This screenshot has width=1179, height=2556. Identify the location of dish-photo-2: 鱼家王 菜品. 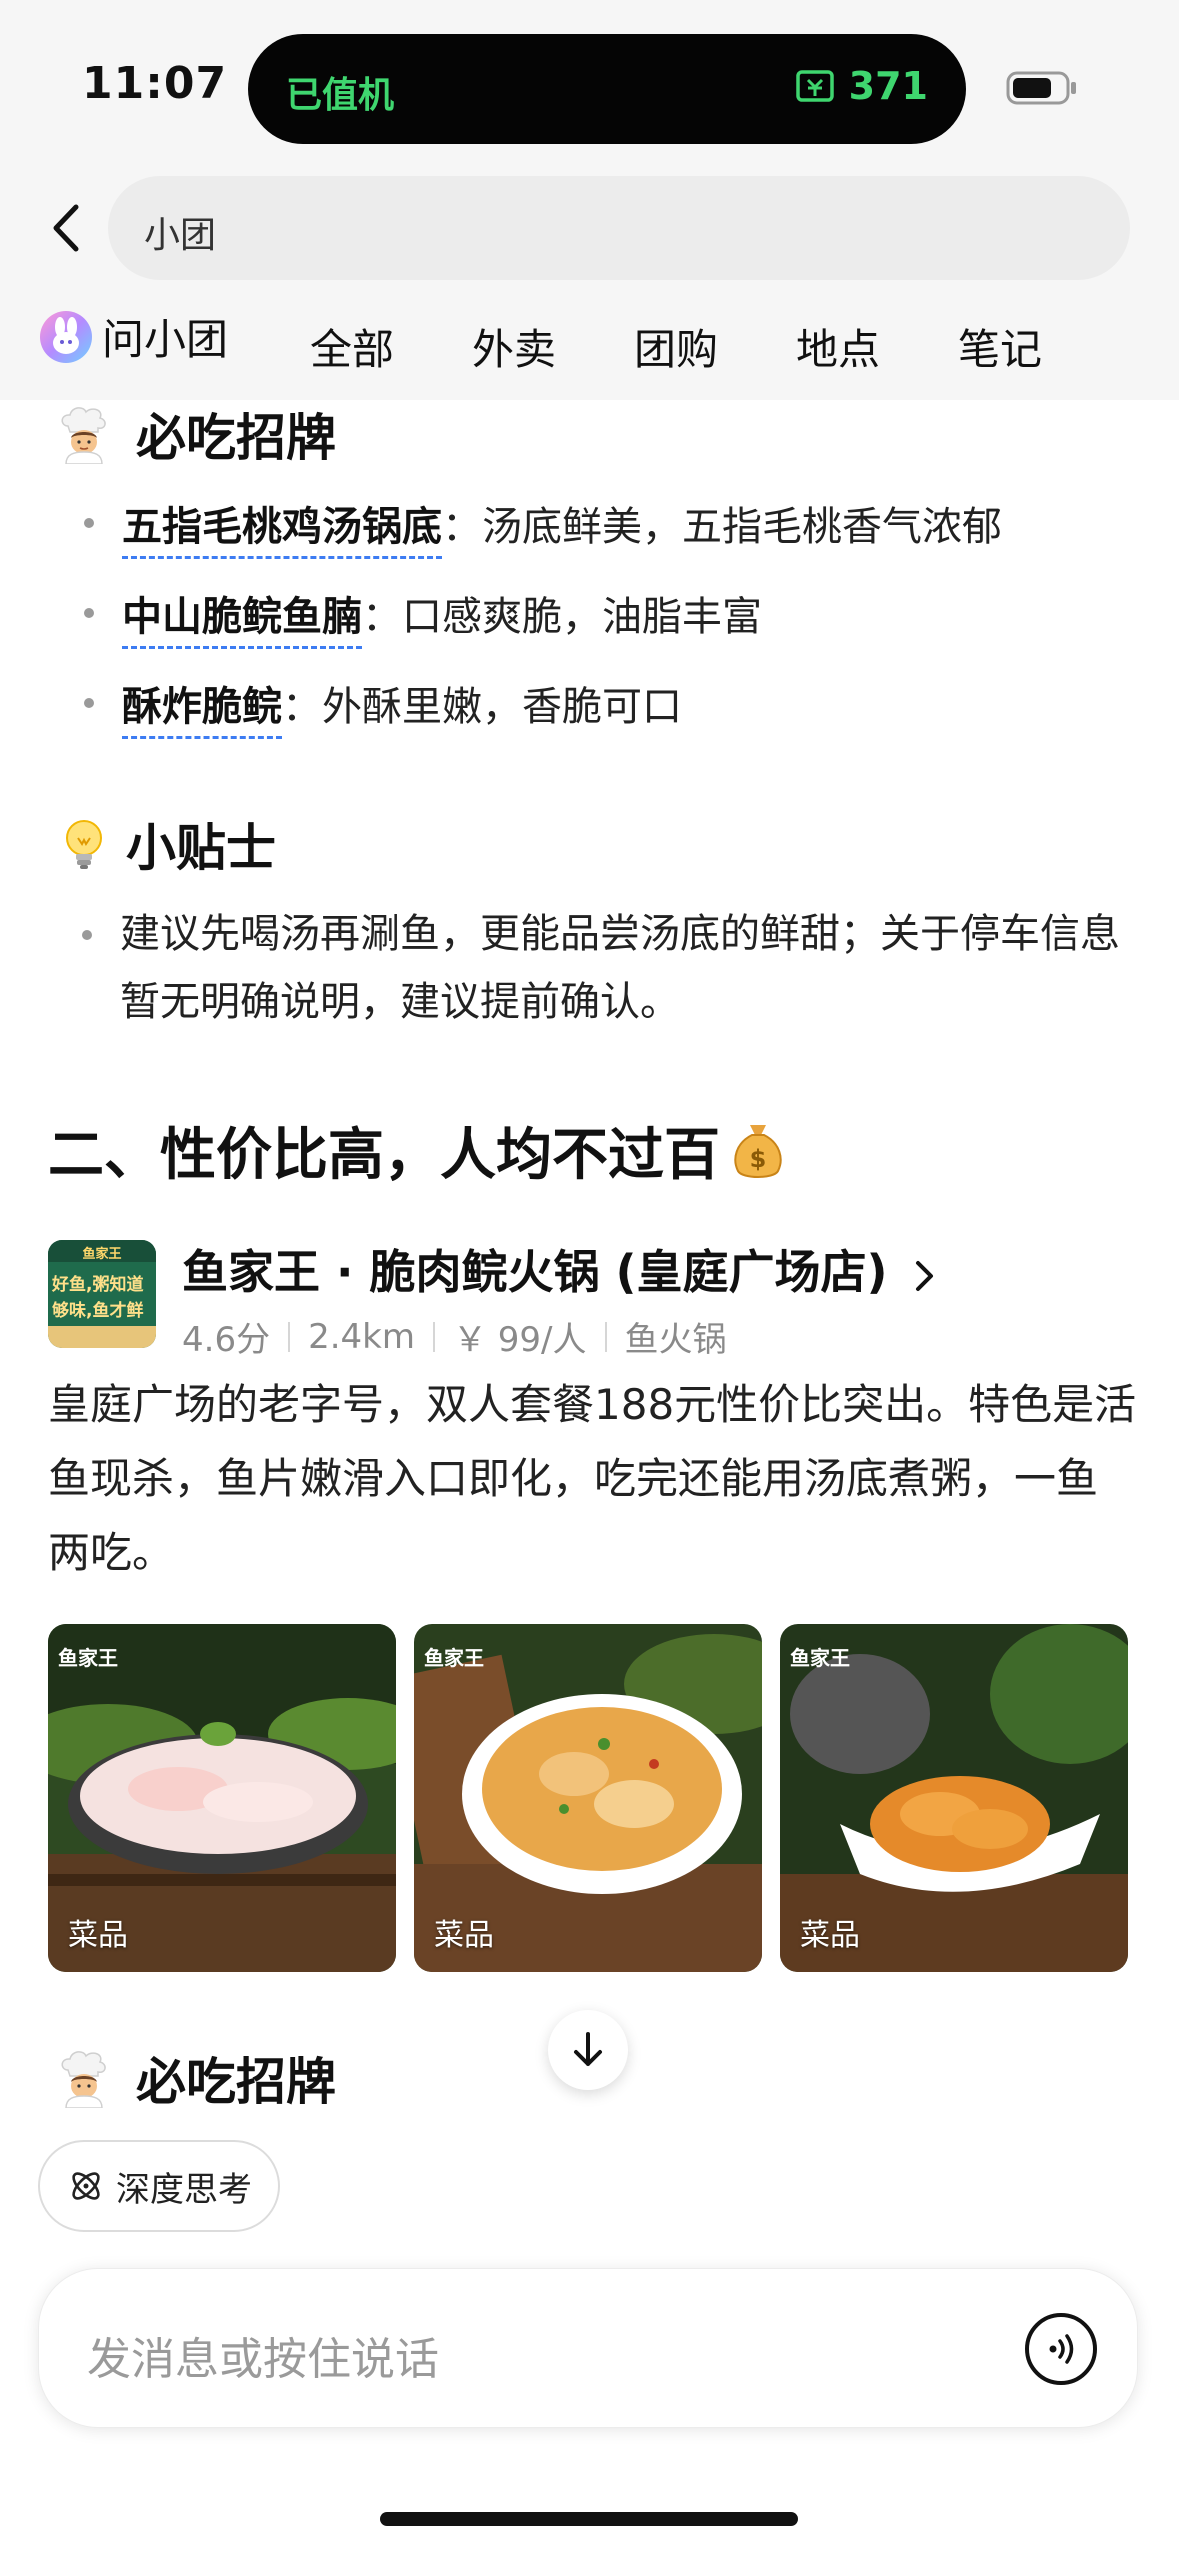
(588, 1798).